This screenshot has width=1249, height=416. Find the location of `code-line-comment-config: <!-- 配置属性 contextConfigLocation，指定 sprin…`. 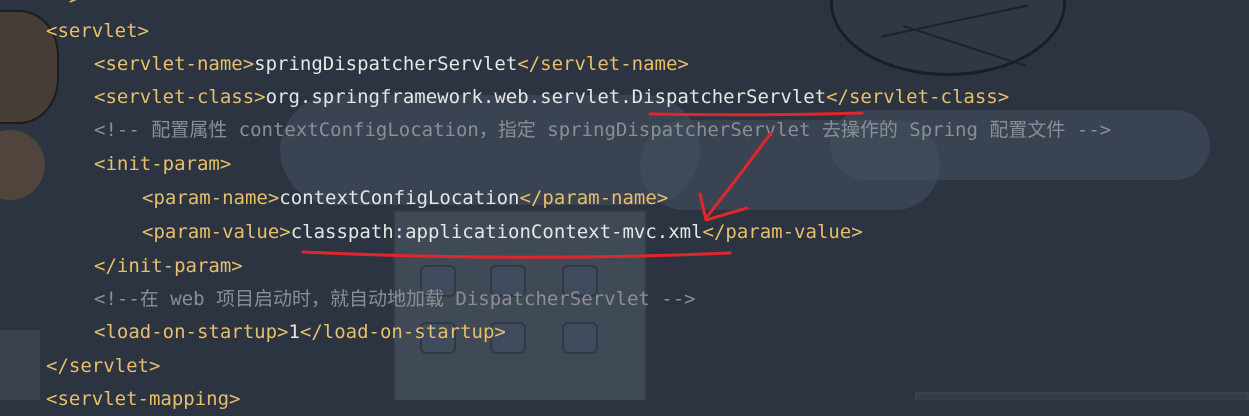

code-line-comment-config: <!-- 配置属性 contextConfigLocation，指定 sprin… is located at coordinates (603, 130).